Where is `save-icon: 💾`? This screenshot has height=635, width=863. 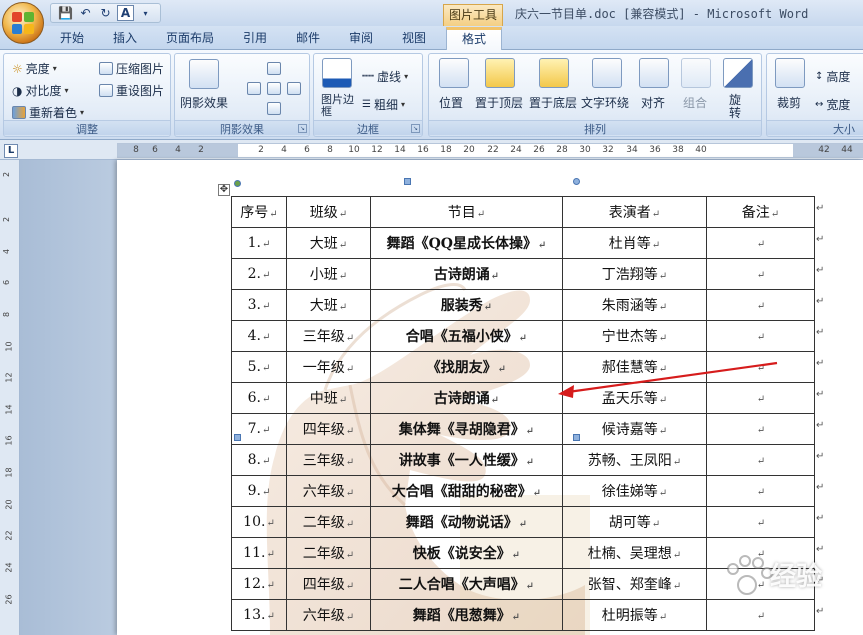
save-icon: 💾 is located at coordinates (65, 13).